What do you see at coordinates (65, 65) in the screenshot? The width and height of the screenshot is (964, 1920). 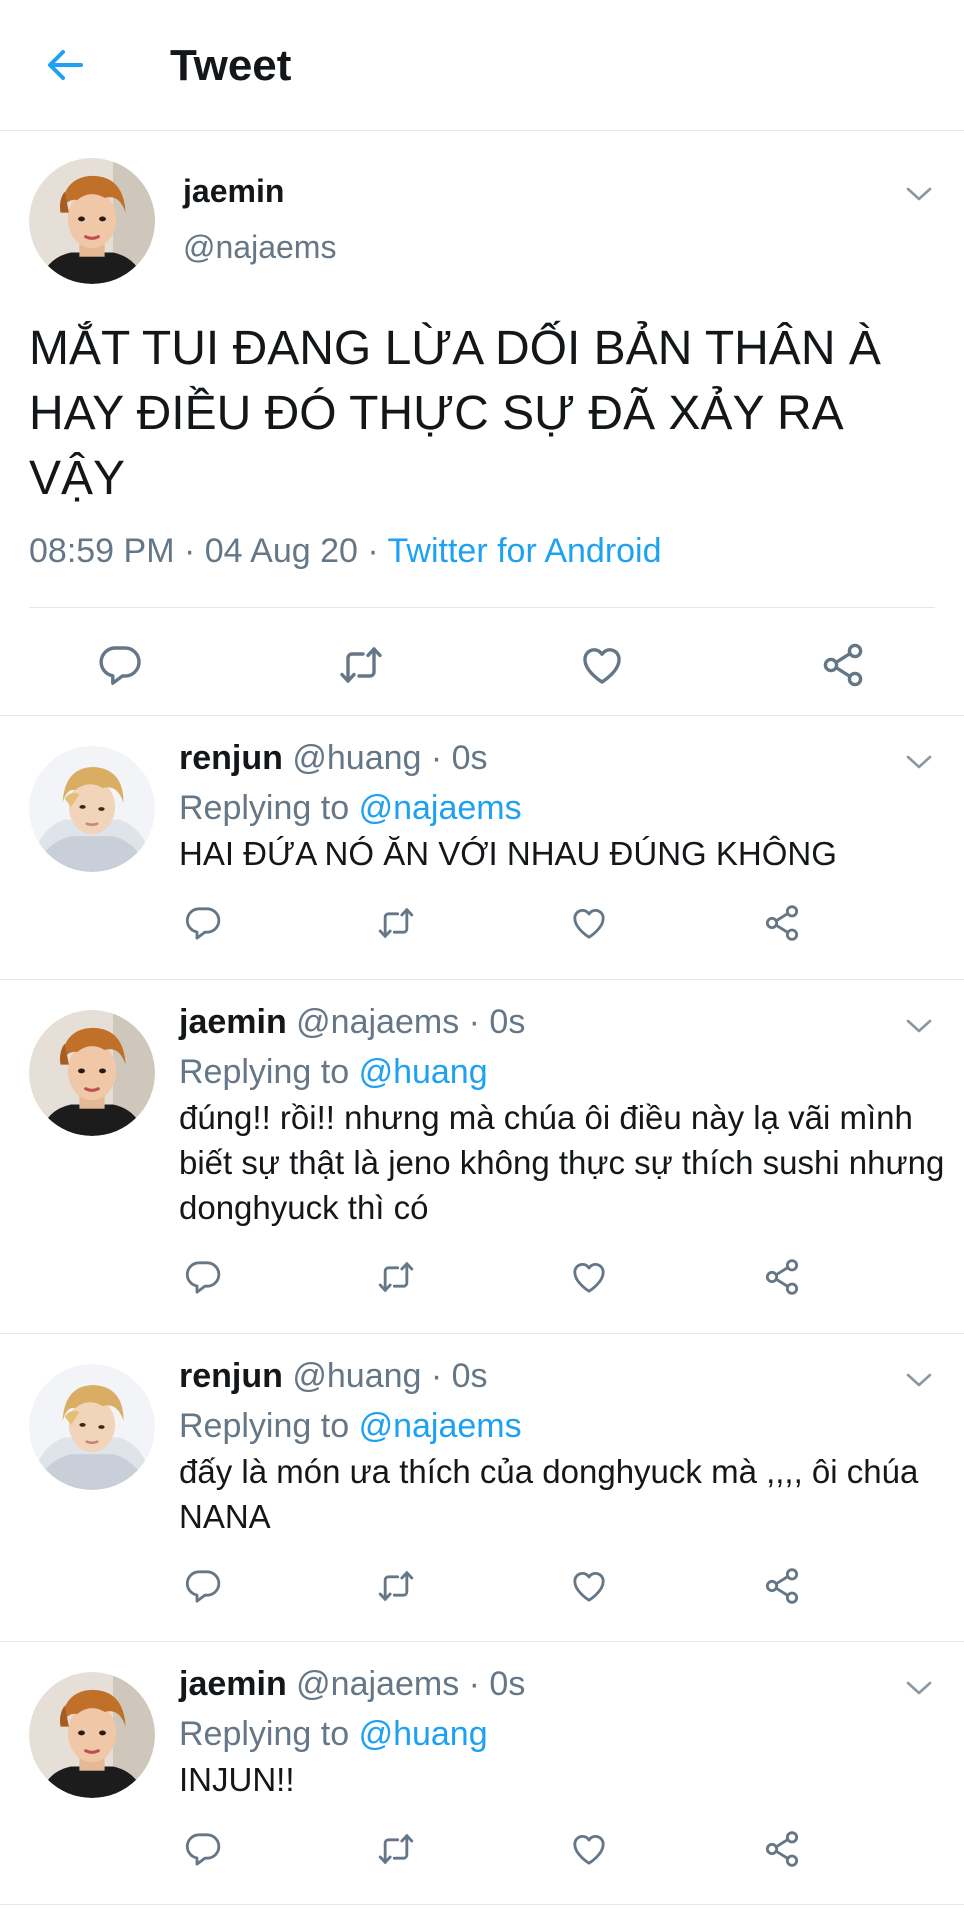 I see `arrow-left-icon` at bounding box center [65, 65].